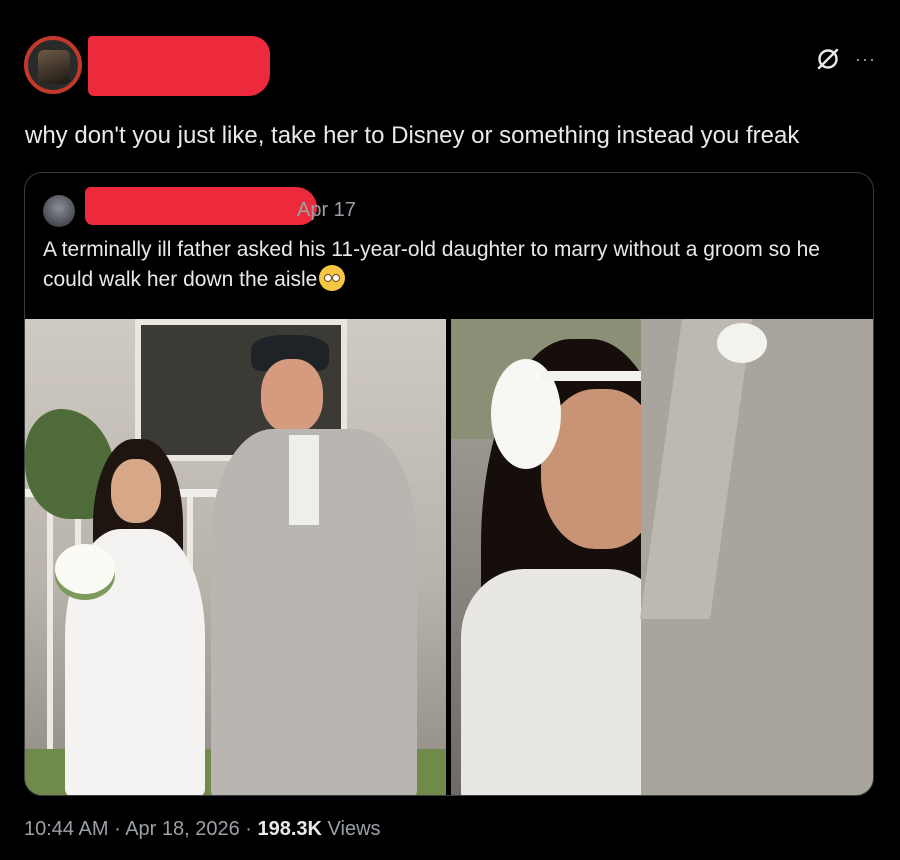 The width and height of the screenshot is (900, 860). Describe the element at coordinates (182, 829) in the screenshot. I see `post-date: Apr 18, 2026` at that location.